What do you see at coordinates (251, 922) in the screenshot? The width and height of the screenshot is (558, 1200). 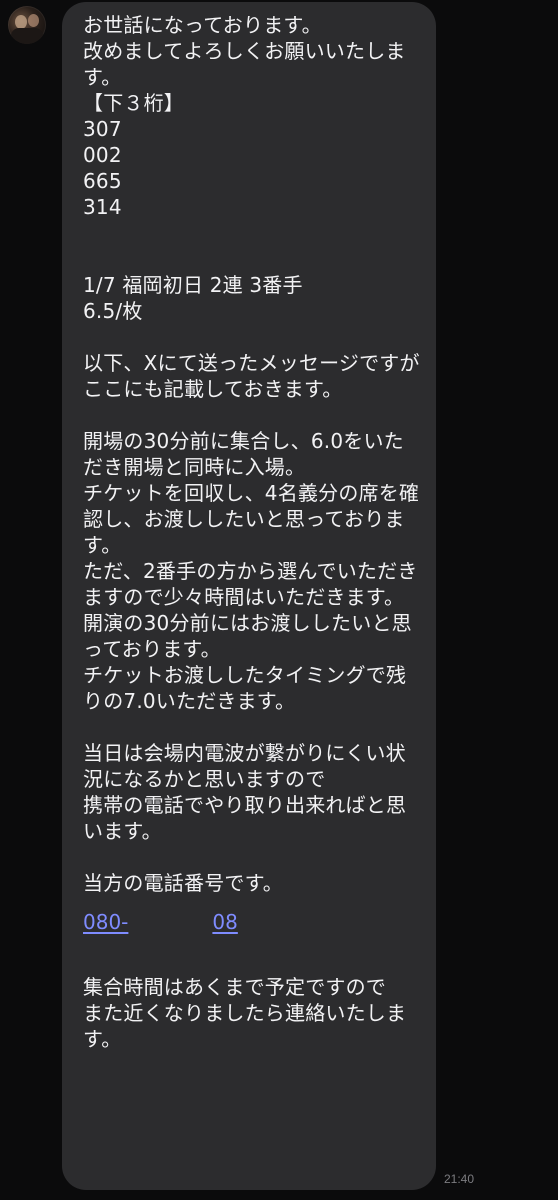 I see `phone-number-line: 080- 08` at bounding box center [251, 922].